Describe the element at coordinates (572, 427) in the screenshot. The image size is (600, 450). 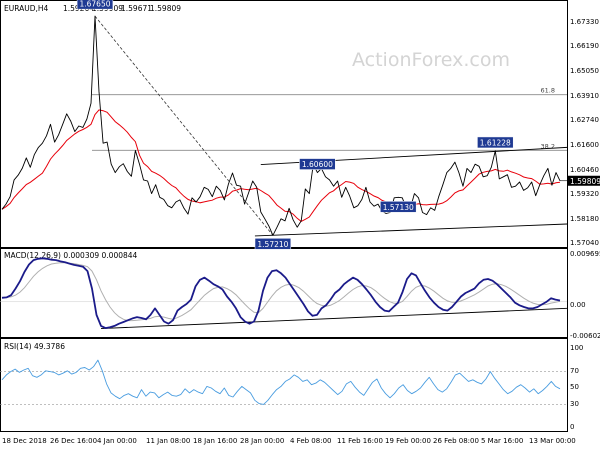
I see `rsi-y-tick-label: 0` at that location.